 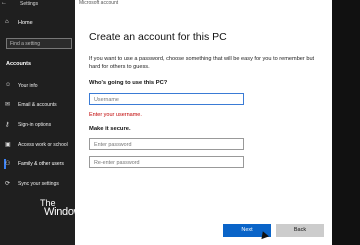 I want to click on sidebar-item-label: Your info, so click(x=28, y=86).